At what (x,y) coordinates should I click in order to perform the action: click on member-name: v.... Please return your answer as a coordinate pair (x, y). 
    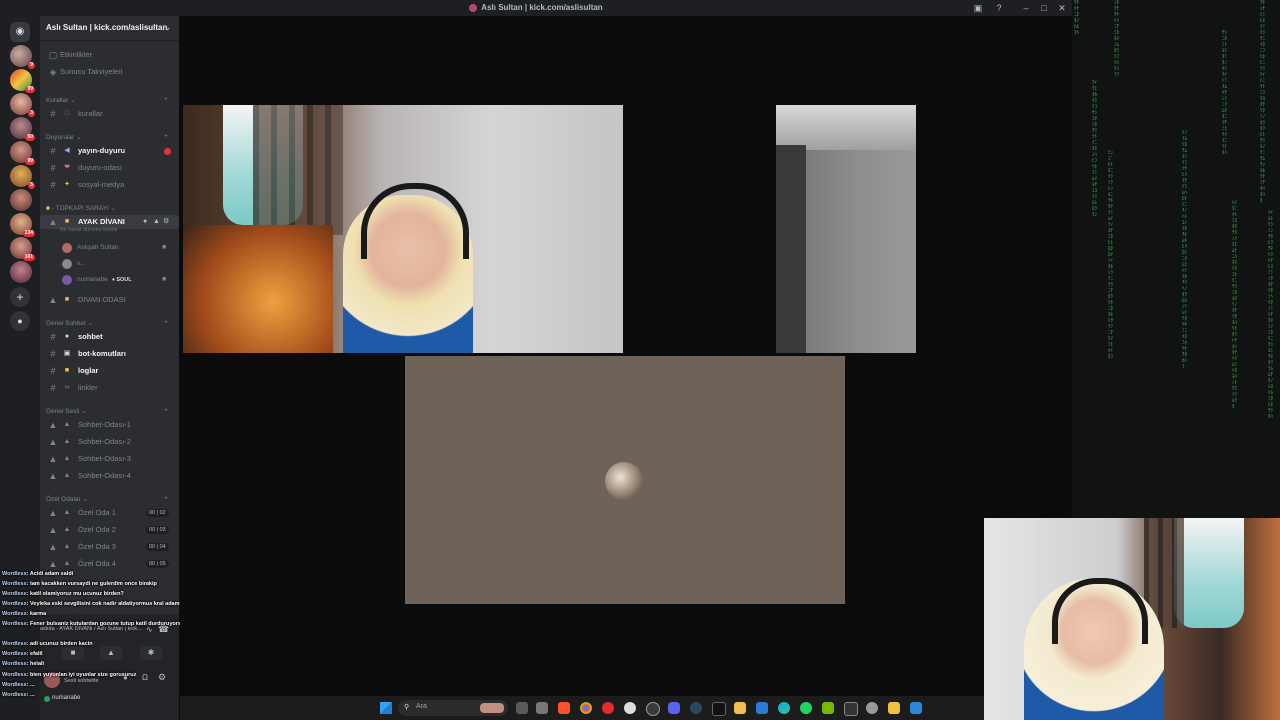
    Looking at the image, I should click on (81, 263).